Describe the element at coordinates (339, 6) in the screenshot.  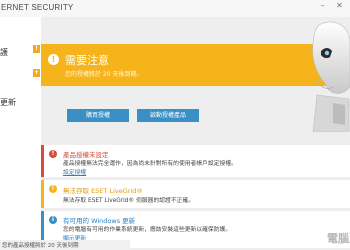
I see `close-button: ✕` at that location.